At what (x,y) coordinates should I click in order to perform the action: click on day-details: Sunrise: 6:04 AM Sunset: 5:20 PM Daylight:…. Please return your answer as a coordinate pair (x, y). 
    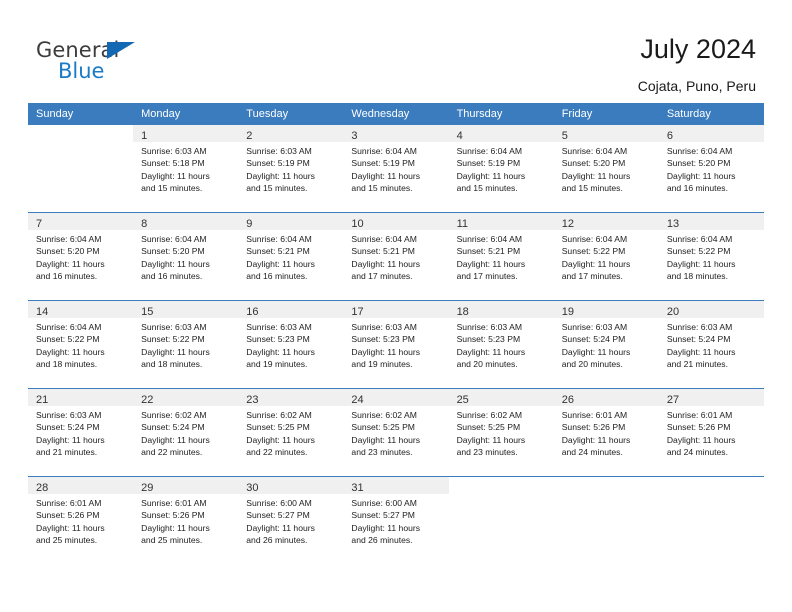
    Looking at the image, I should click on (80, 256).